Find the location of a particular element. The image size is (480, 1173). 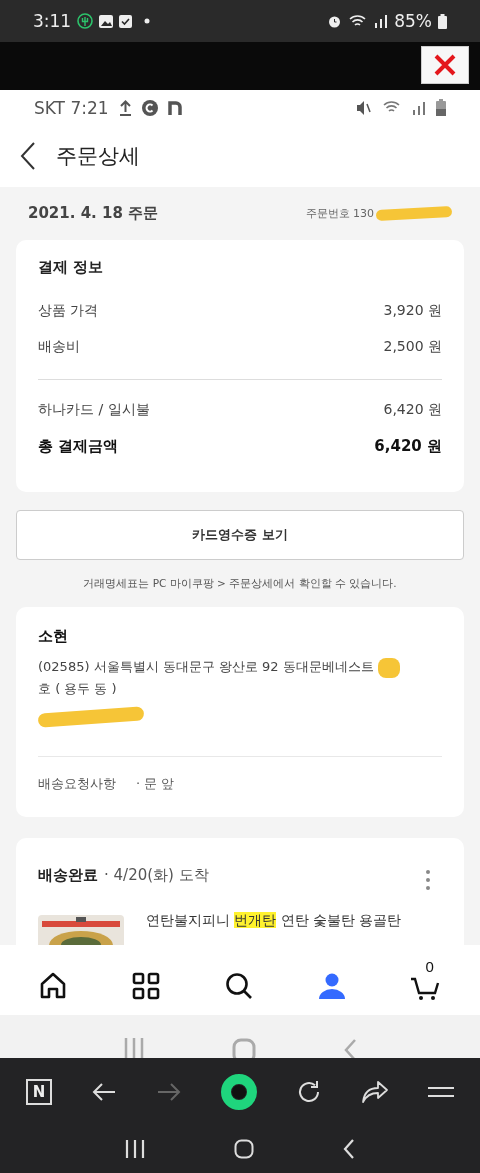

carrier-time: SKT 7:21 is located at coordinates (71, 107).